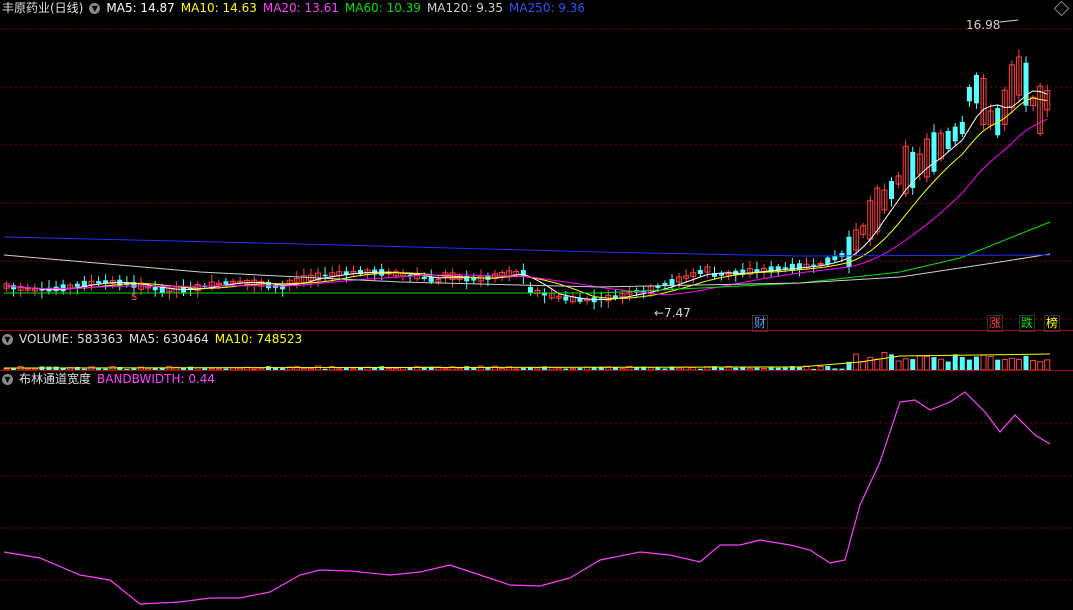 This screenshot has width=1073, height=610. What do you see at coordinates (71, 339) in the screenshot?
I see `volume-label: VOLUME: 583363` at bounding box center [71, 339].